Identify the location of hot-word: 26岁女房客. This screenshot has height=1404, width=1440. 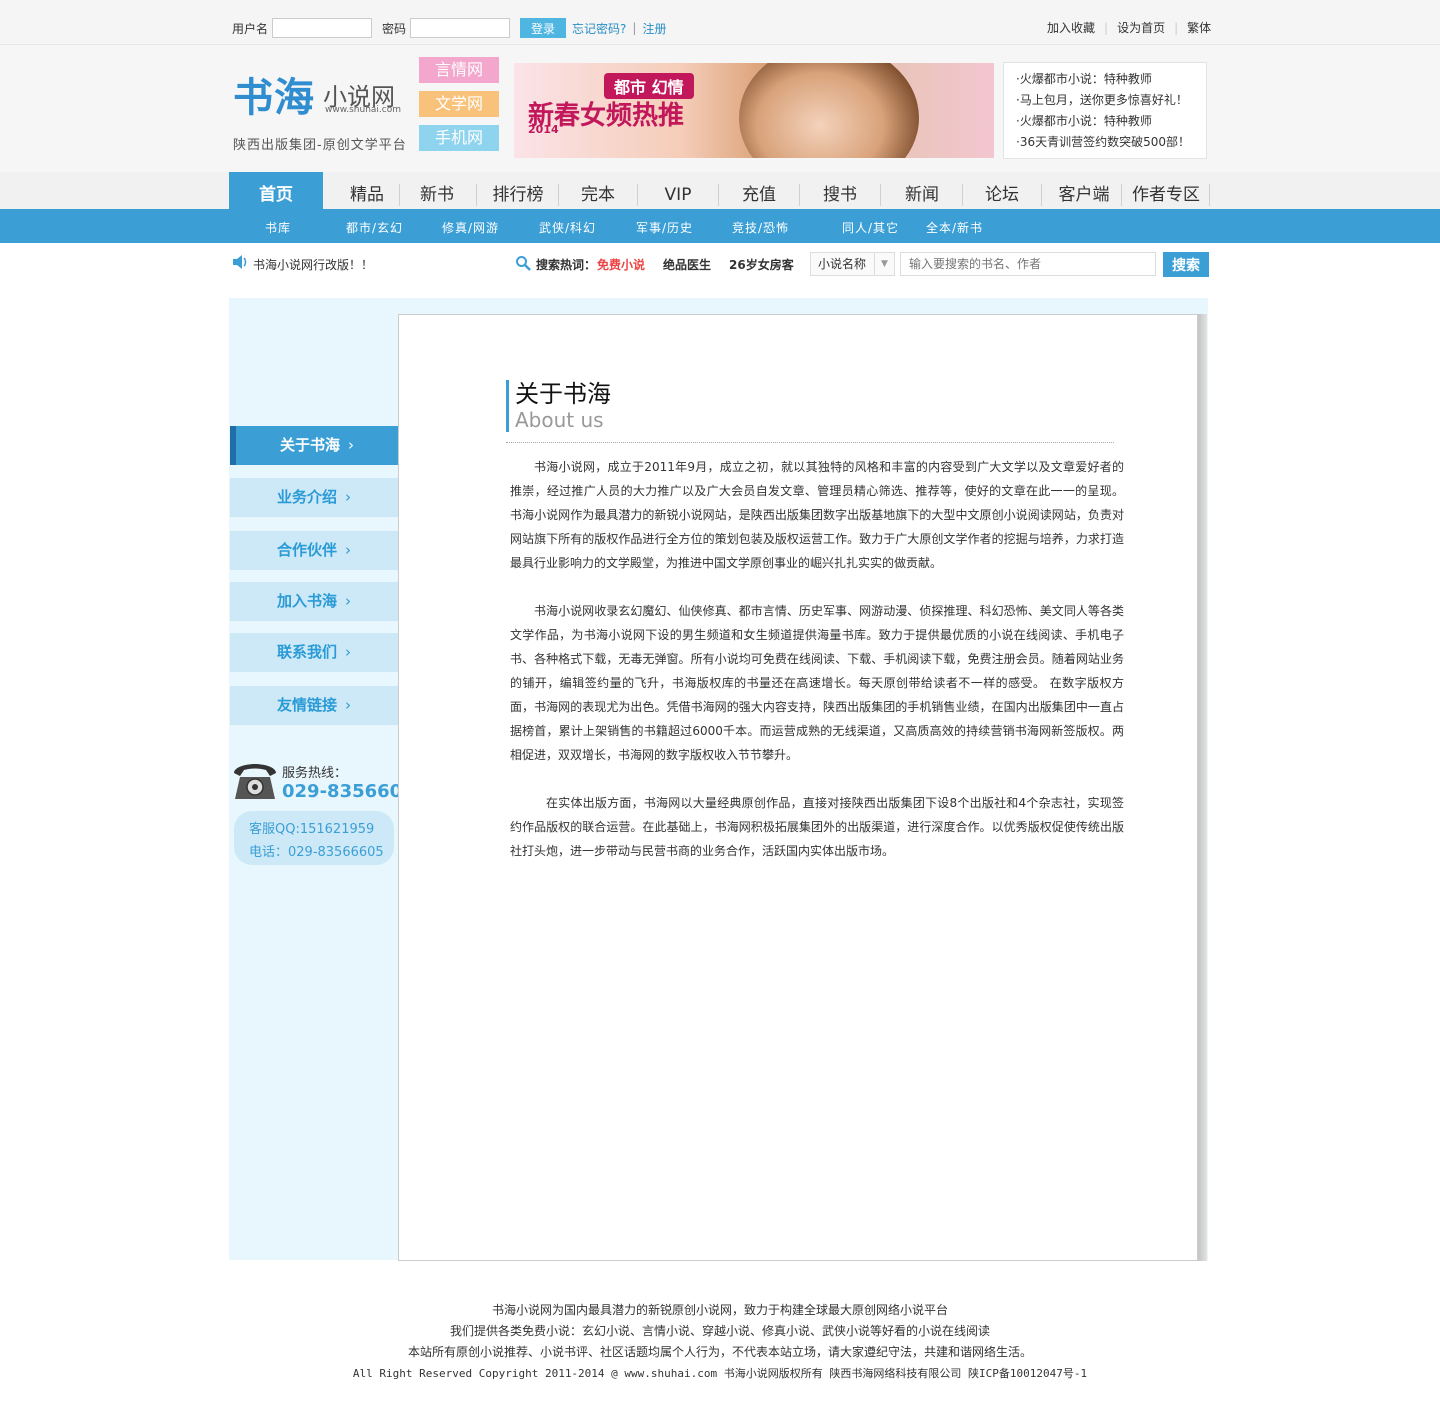
(761, 264).